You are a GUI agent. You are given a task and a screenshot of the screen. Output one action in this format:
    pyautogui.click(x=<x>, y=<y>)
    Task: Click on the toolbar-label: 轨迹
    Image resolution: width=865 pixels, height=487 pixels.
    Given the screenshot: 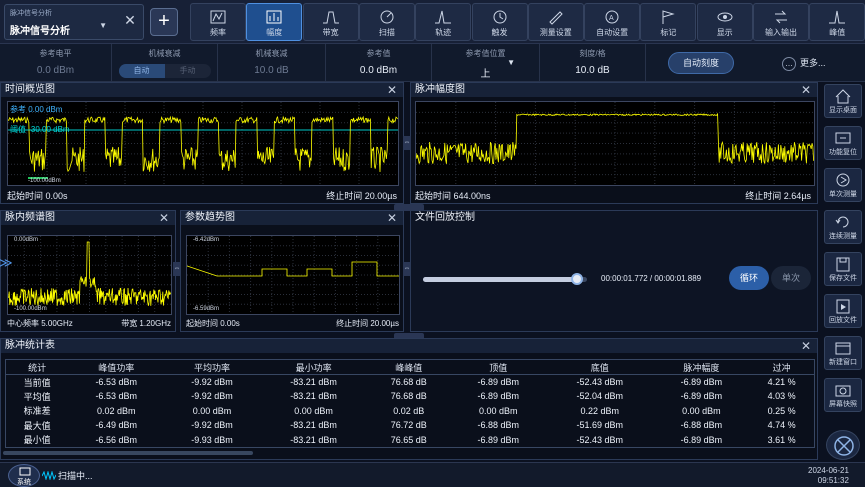 What is the action you would take?
    pyautogui.click(x=443, y=32)
    